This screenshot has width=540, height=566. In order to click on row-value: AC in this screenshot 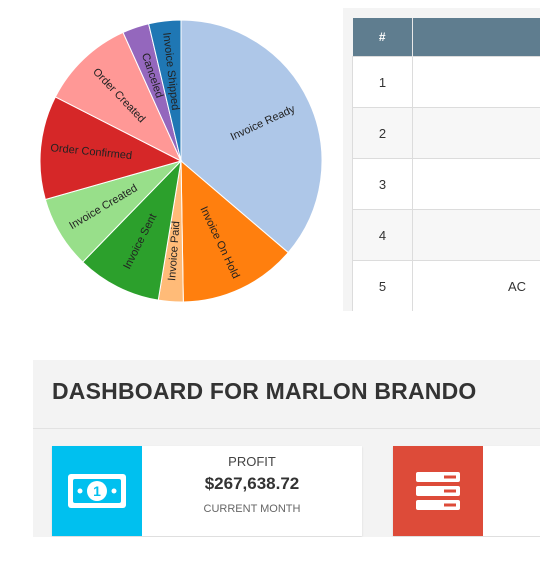, I will do `click(476, 285)`.